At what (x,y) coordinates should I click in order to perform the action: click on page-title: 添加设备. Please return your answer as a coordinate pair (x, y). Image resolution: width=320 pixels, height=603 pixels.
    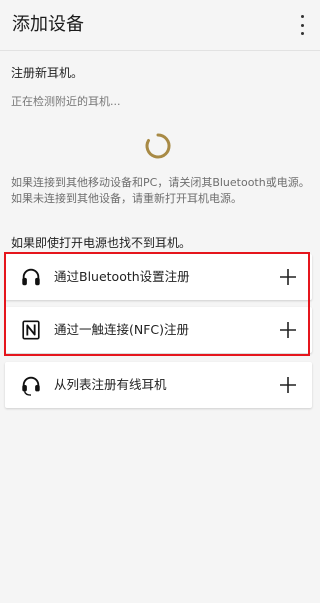
    Looking at the image, I should click on (48, 24).